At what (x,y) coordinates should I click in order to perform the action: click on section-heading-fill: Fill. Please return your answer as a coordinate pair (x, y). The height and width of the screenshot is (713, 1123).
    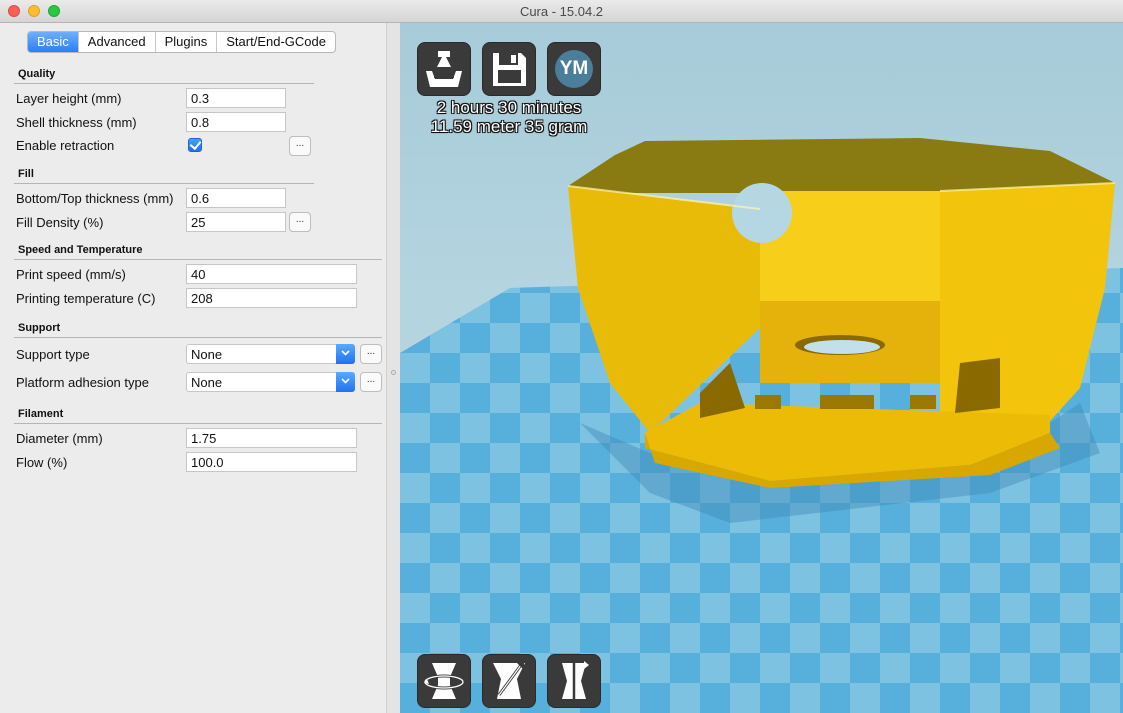
    Looking at the image, I should click on (26, 174).